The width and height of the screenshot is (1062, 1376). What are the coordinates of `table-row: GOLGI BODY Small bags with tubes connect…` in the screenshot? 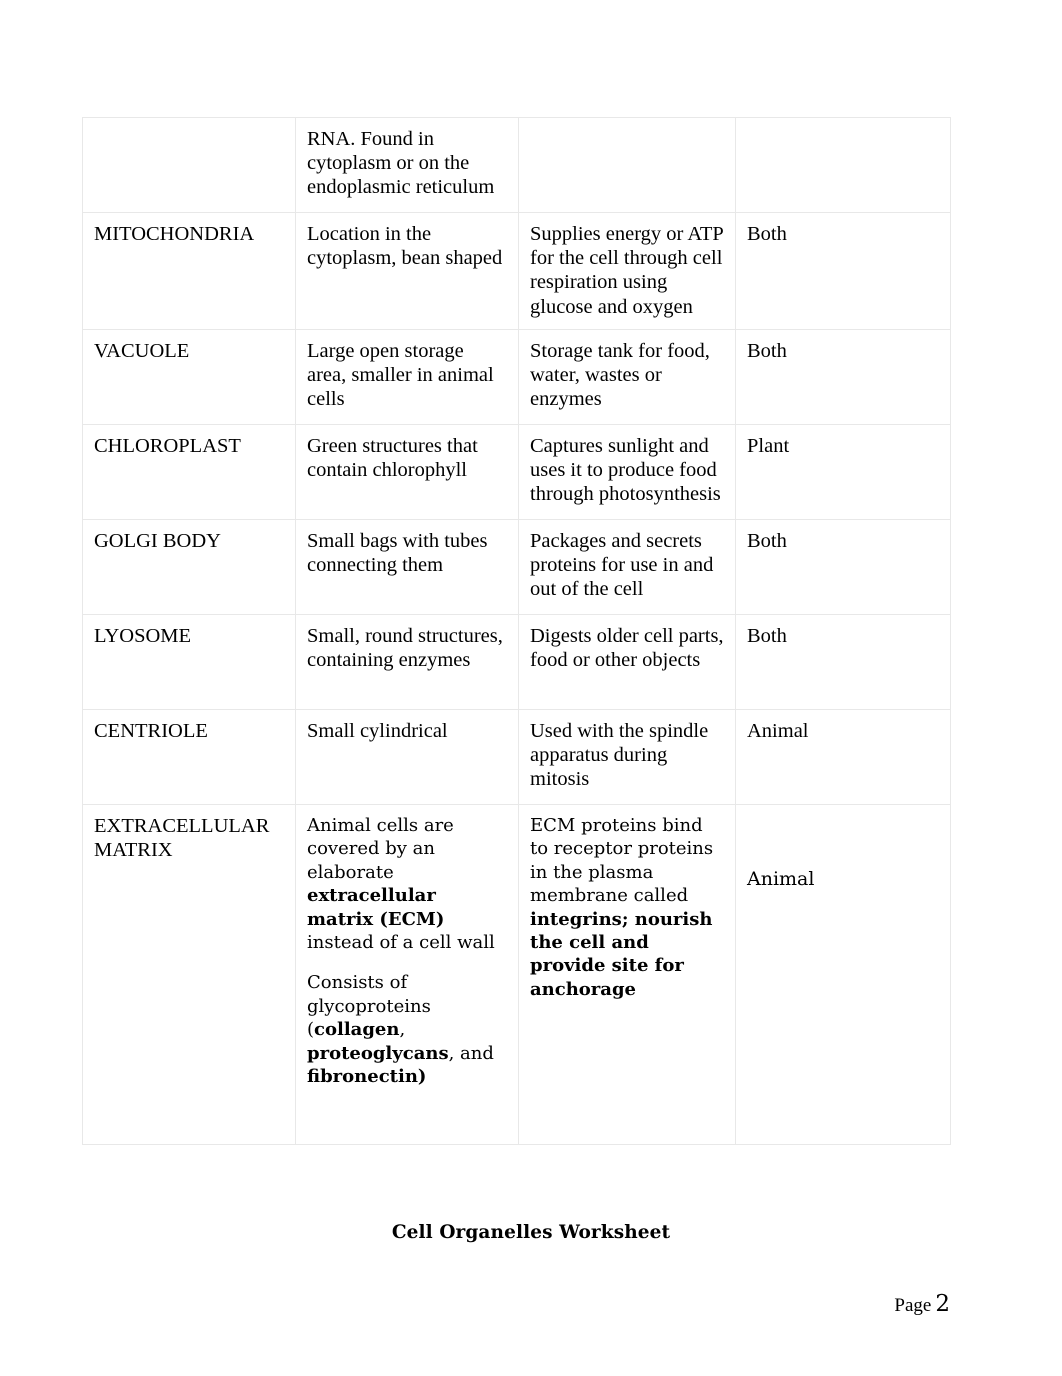 It's located at (516, 567).